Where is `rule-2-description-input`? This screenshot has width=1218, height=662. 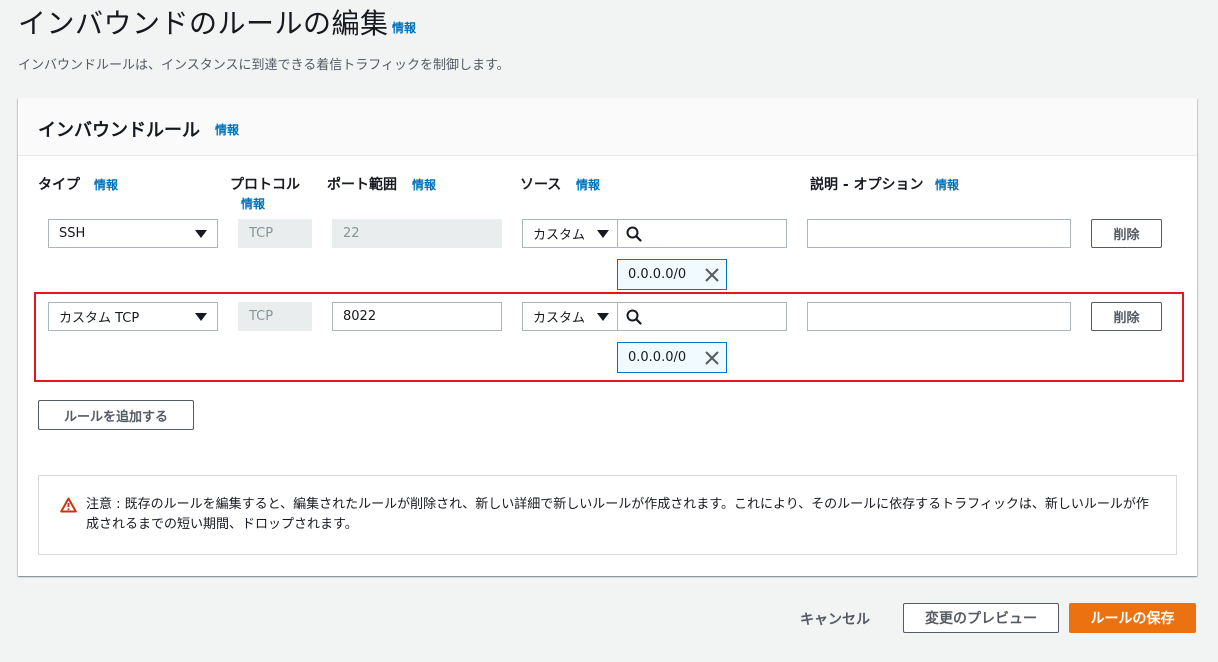 rule-2-description-input is located at coordinates (939, 316).